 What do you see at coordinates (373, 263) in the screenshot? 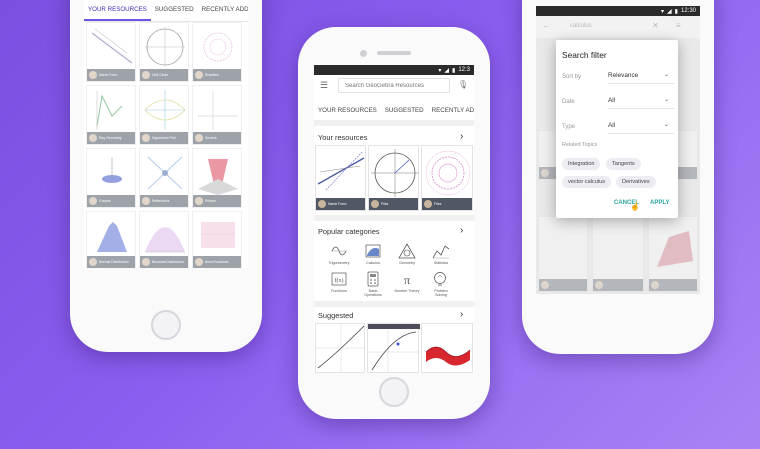
I see `category-label: Calculus` at bounding box center [373, 263].